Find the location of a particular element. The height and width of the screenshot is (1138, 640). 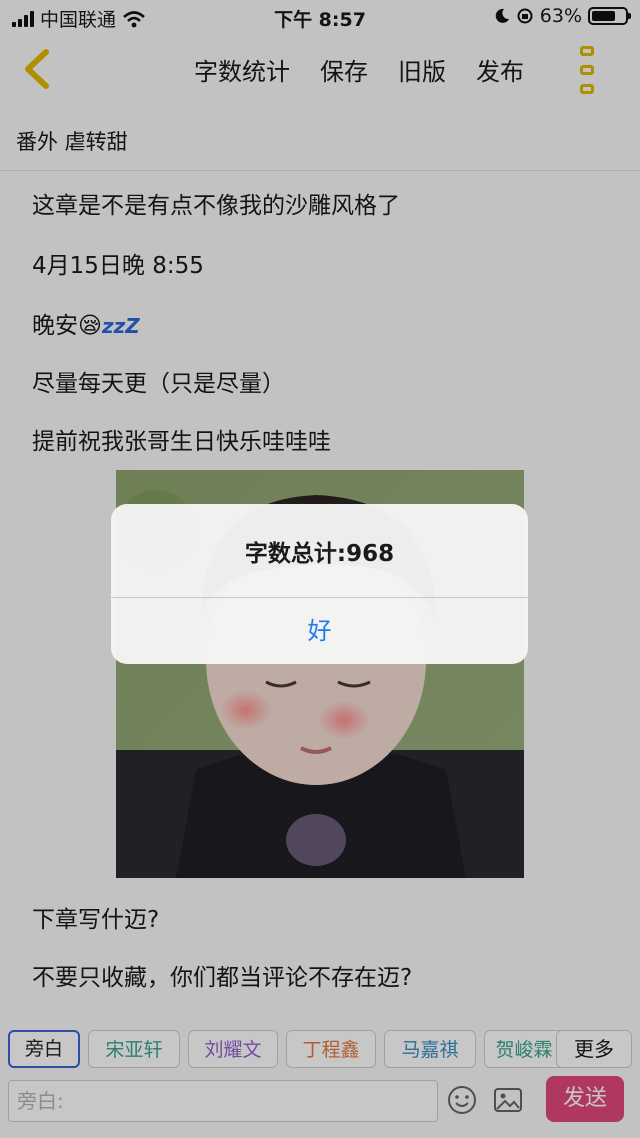

alert-ok-button: 好 is located at coordinates (319, 631).